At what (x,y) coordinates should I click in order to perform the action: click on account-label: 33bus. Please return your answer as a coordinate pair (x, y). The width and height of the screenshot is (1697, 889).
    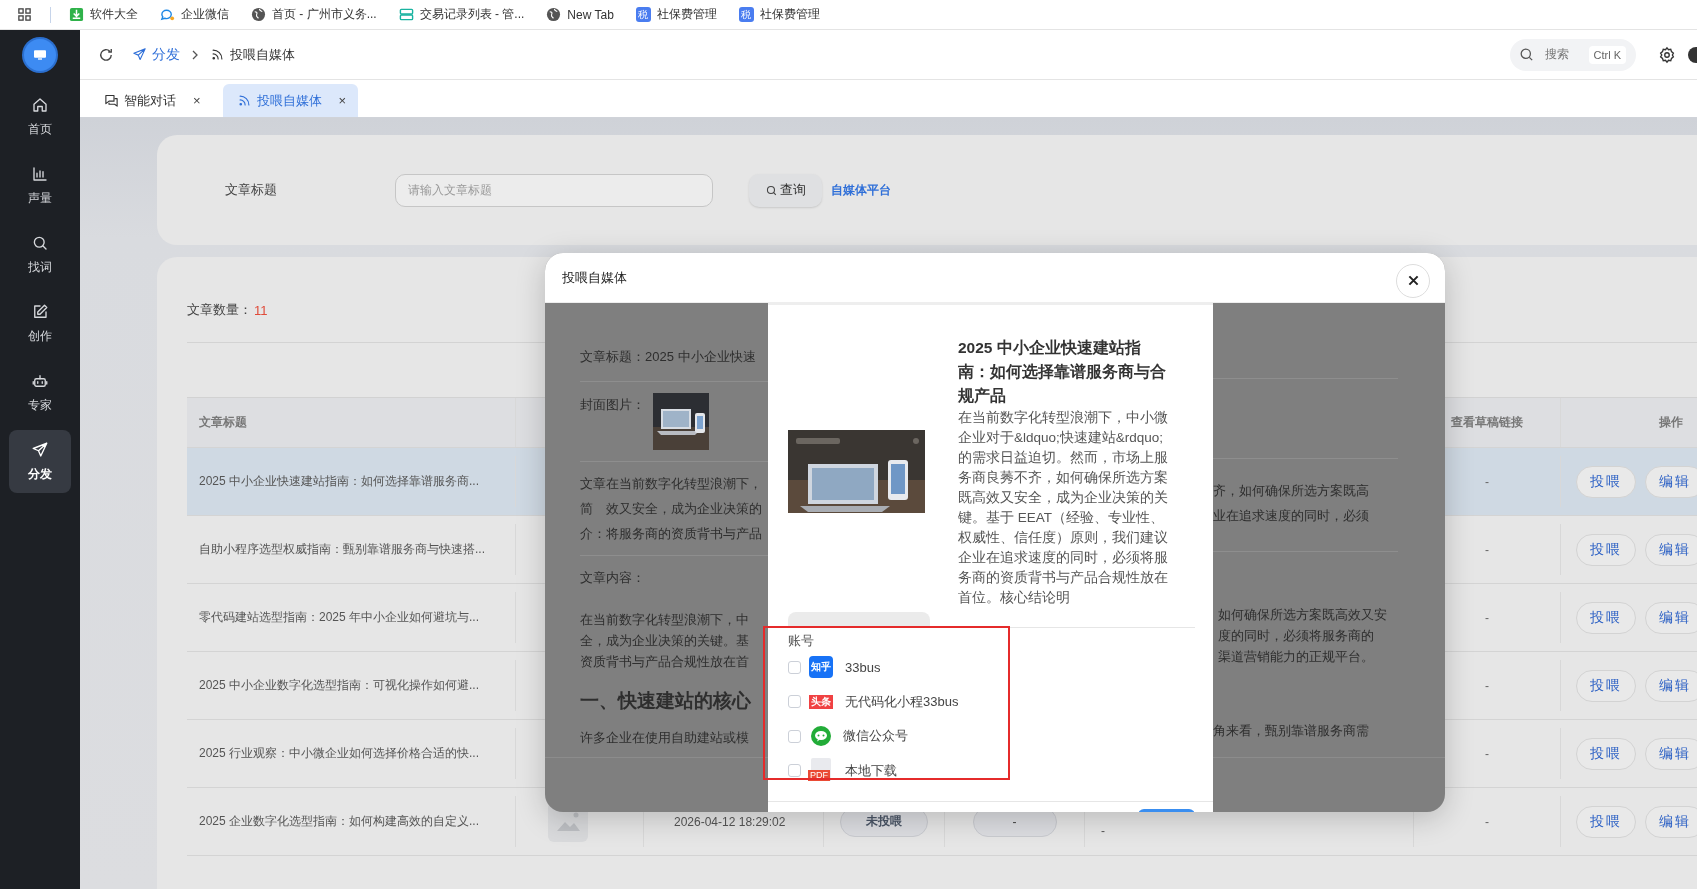
    Looking at the image, I should click on (863, 667).